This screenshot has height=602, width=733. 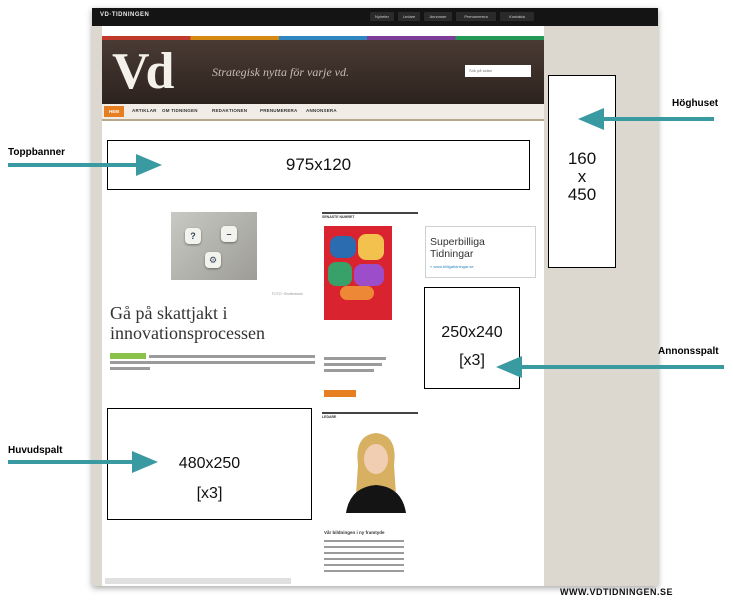 What do you see at coordinates (591, 119) in the screenshot?
I see `arrow-skyscraper-head` at bounding box center [591, 119].